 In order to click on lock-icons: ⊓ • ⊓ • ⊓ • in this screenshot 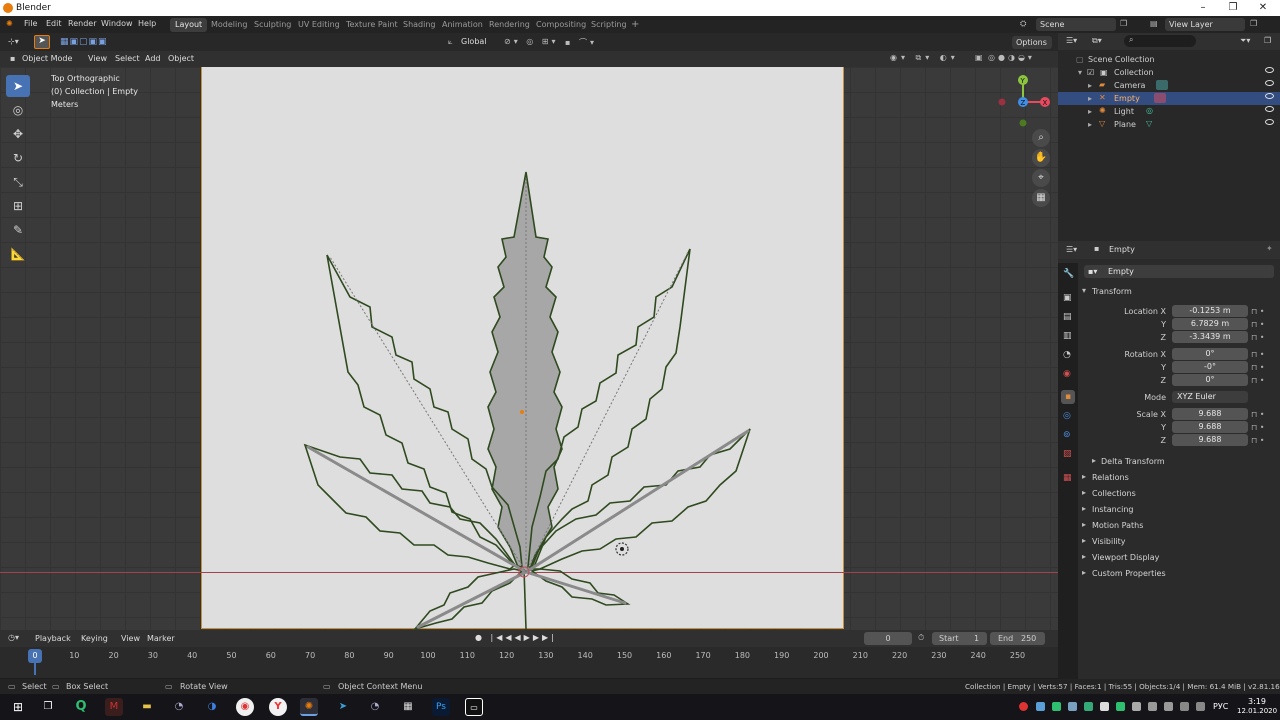, I will do `click(1258, 324)`.